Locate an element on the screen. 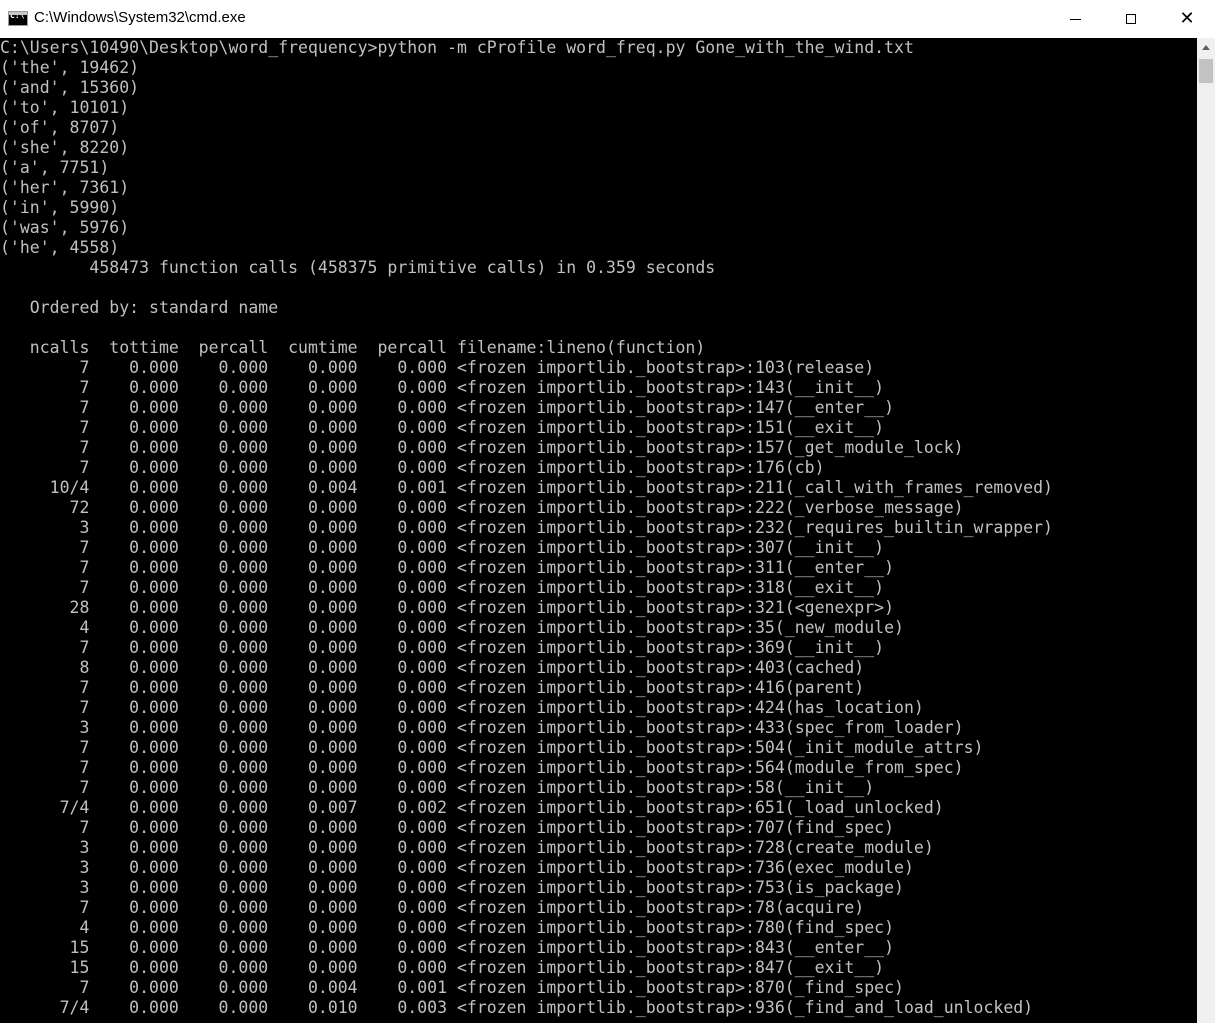 This screenshot has height=1023, width=1215. scroll-thumb is located at coordinates (1206, 71).